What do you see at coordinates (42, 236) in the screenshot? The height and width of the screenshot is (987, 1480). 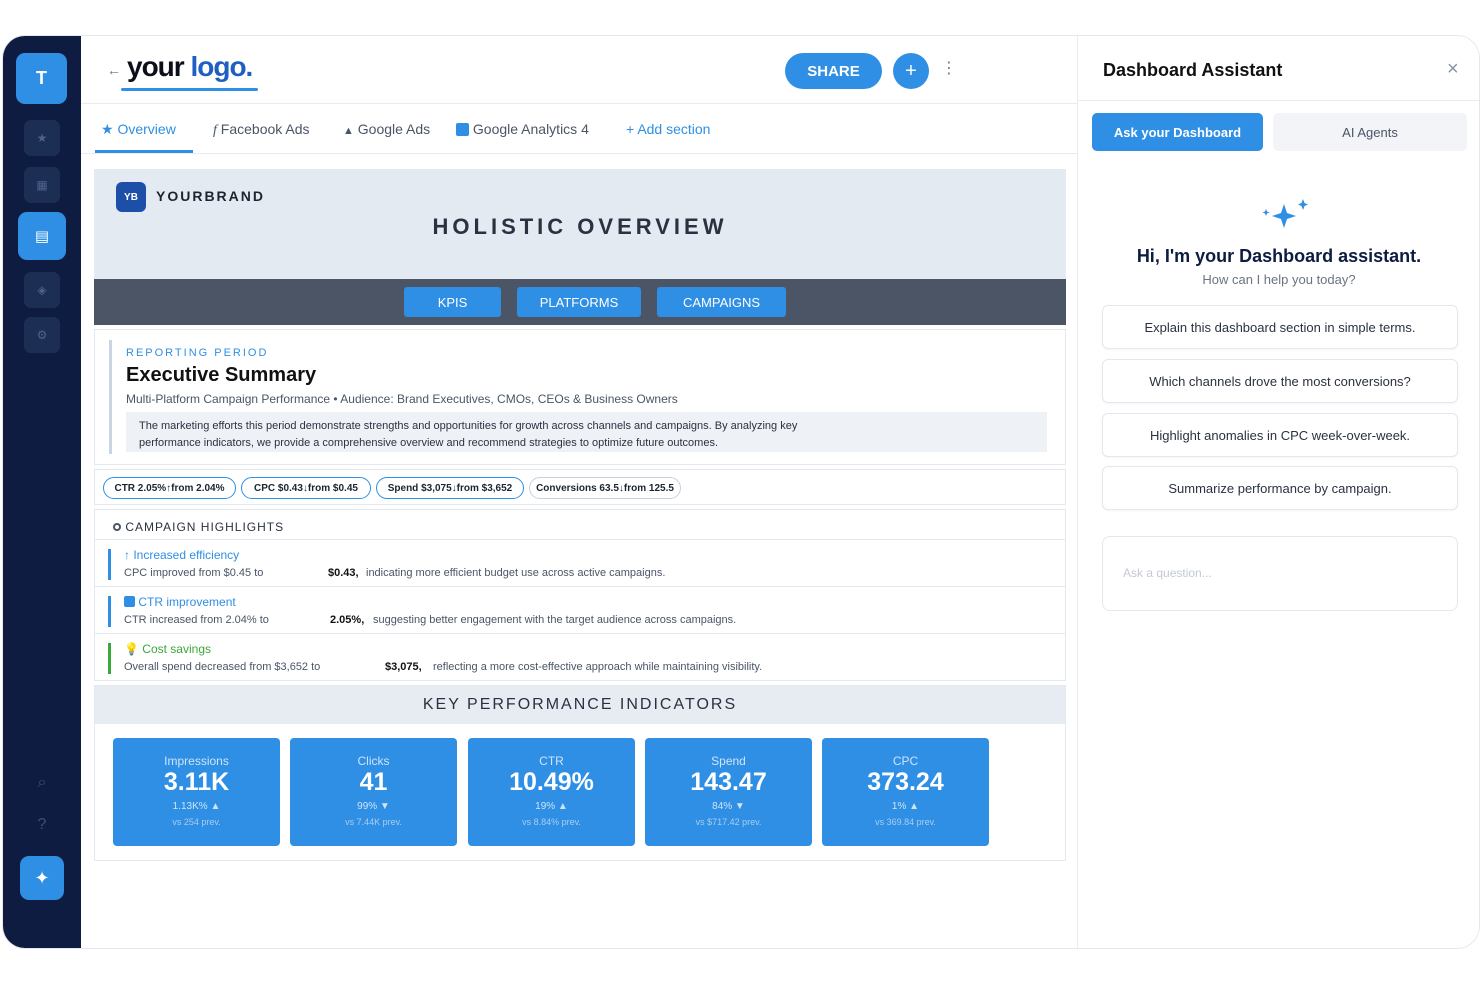 I see `dashboard-icon: ▤` at bounding box center [42, 236].